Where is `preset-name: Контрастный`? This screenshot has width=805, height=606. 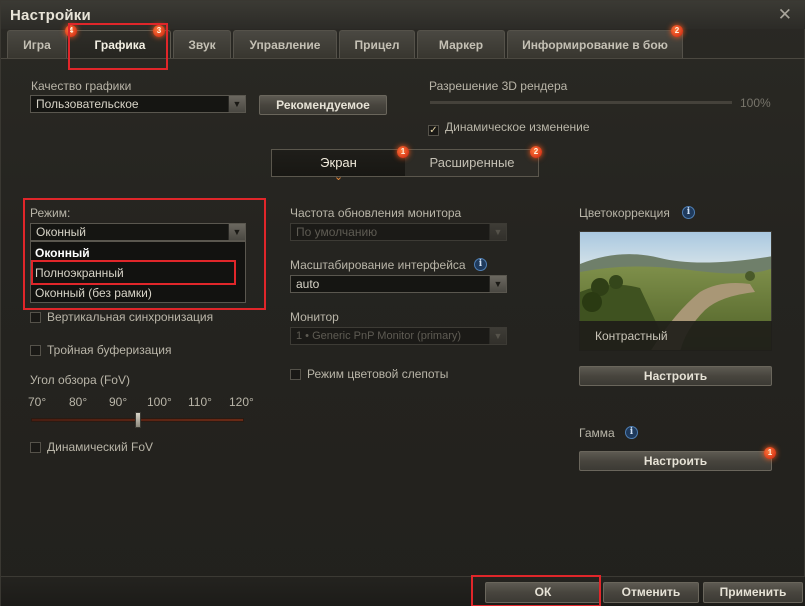
preset-name: Контрастный is located at coordinates (631, 336).